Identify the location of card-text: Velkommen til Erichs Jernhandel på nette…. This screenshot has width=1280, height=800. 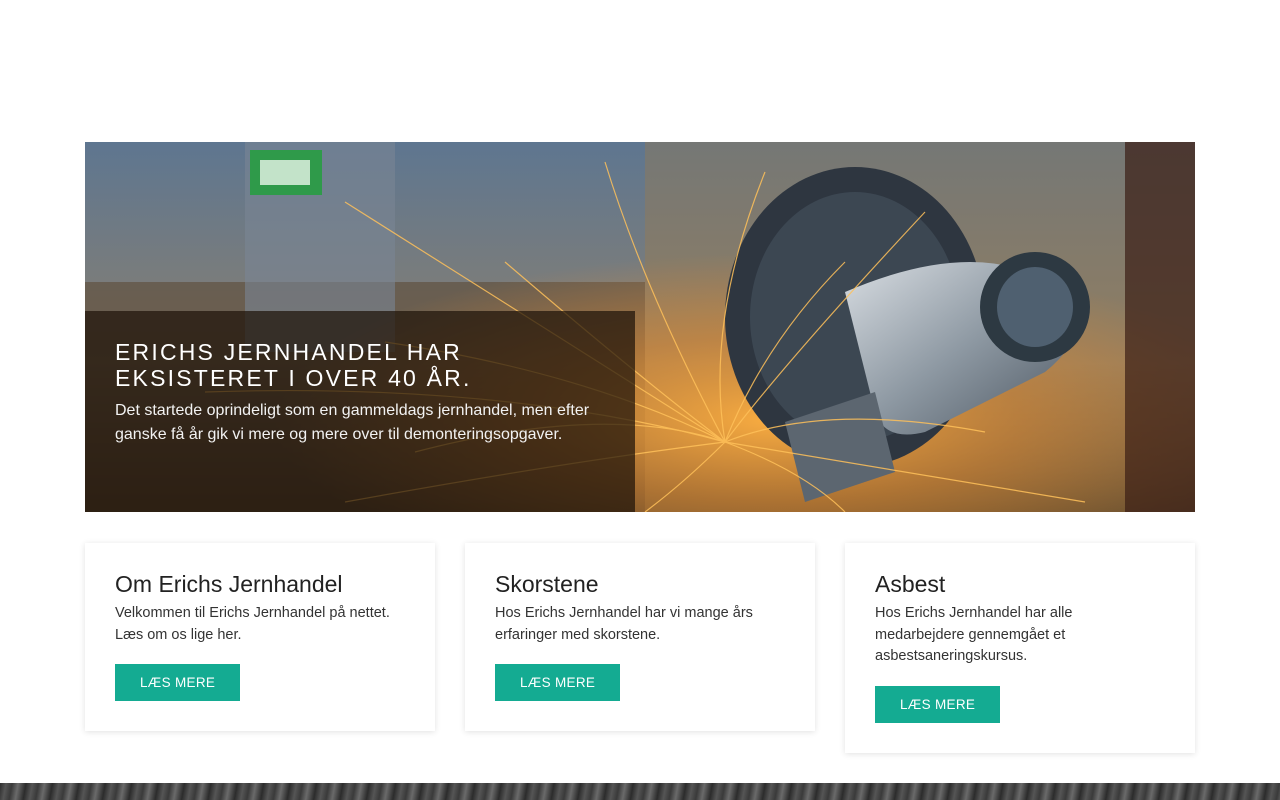
(252, 624).